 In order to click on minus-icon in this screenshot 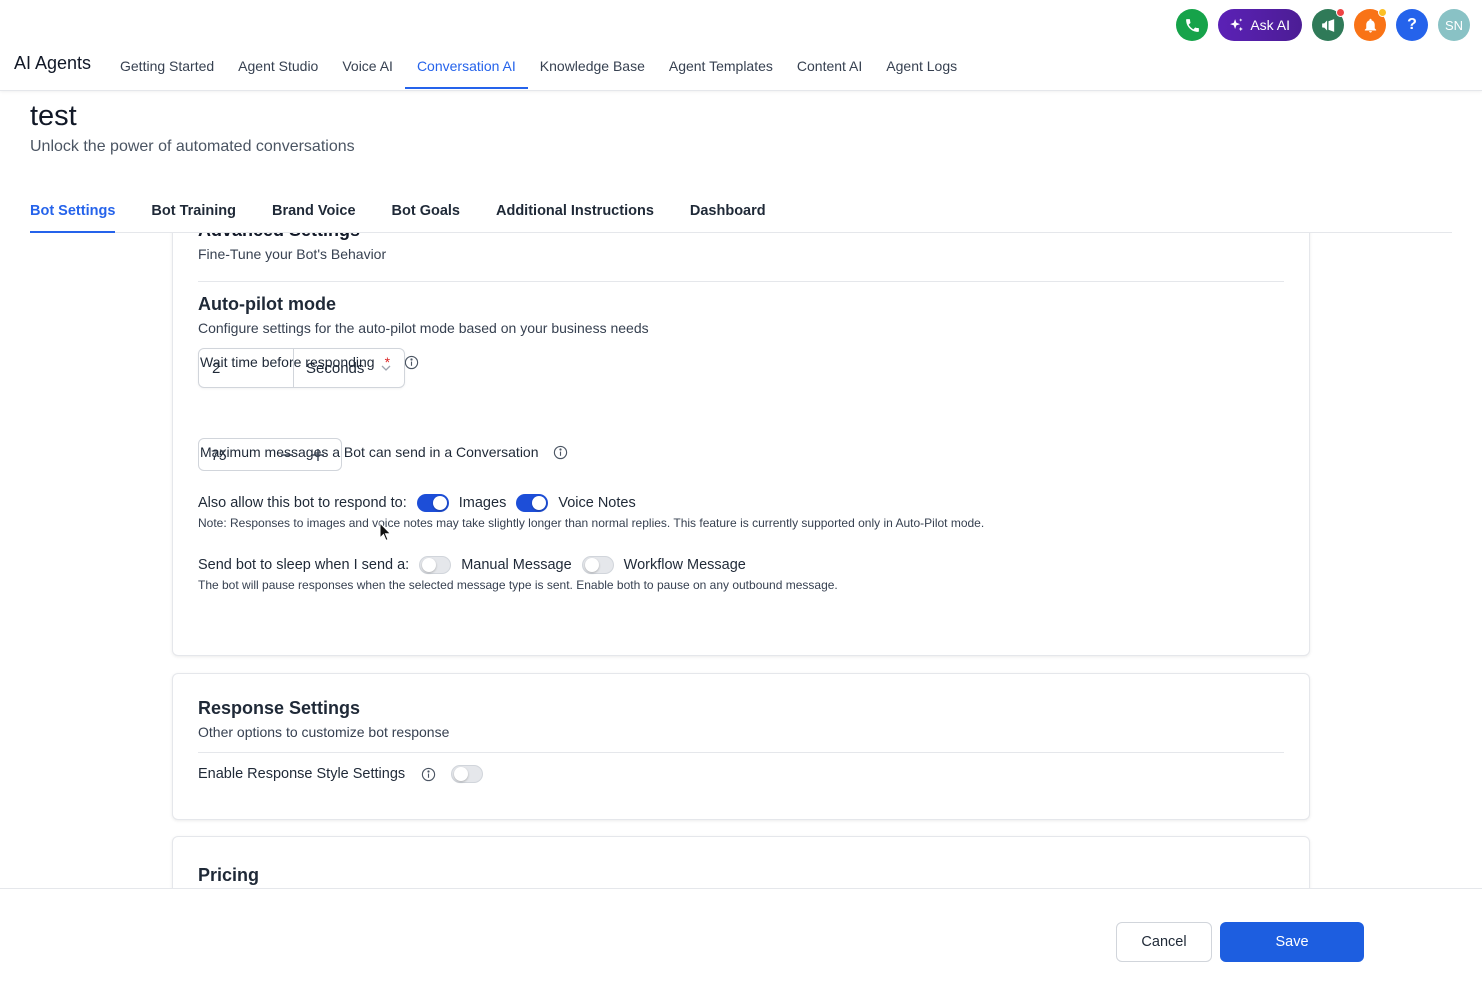, I will do `click(286, 454)`.